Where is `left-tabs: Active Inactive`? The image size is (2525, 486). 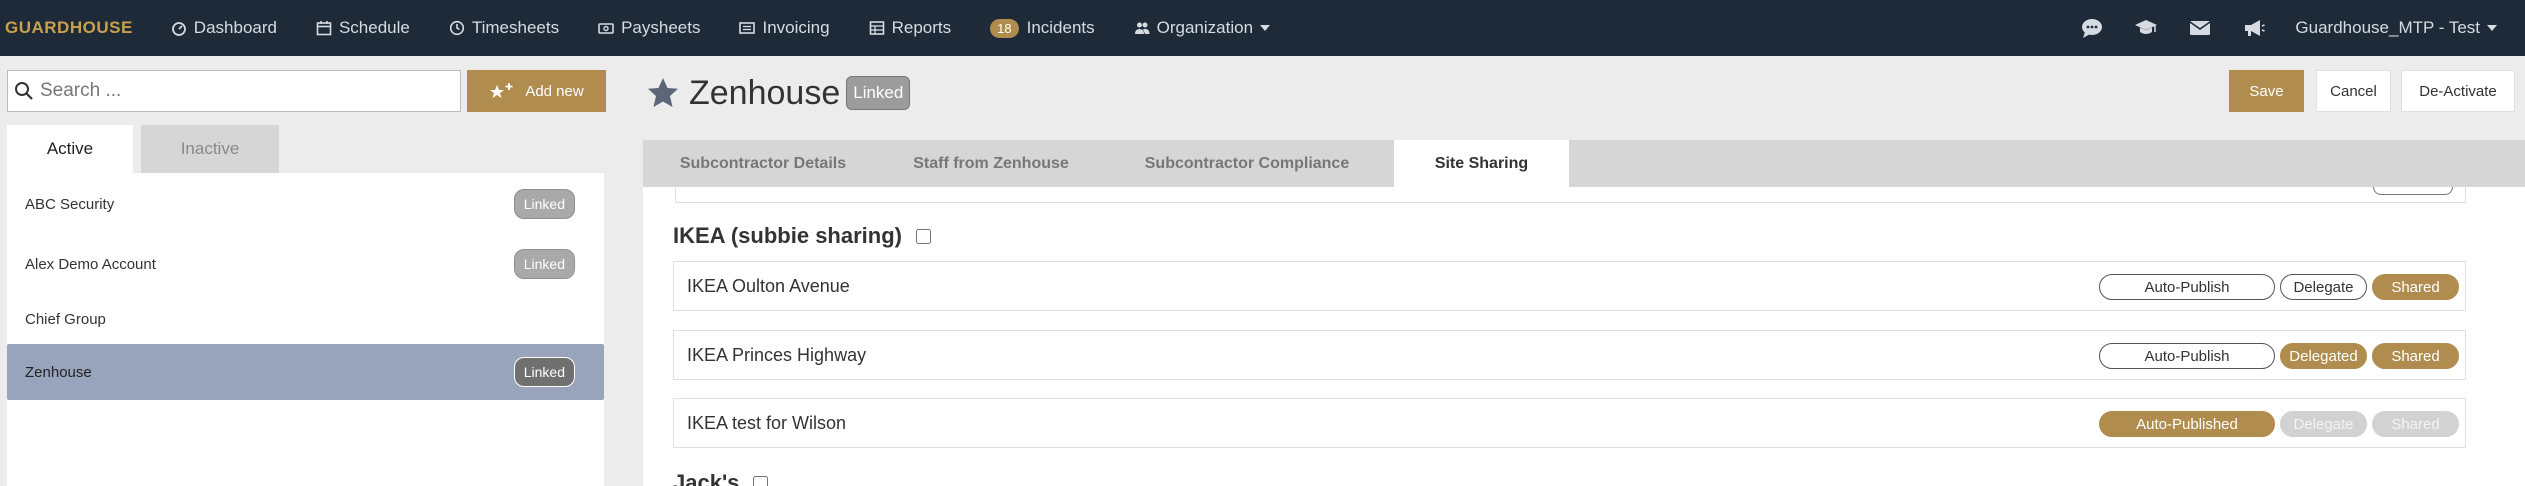 left-tabs: Active Inactive is located at coordinates (143, 149).